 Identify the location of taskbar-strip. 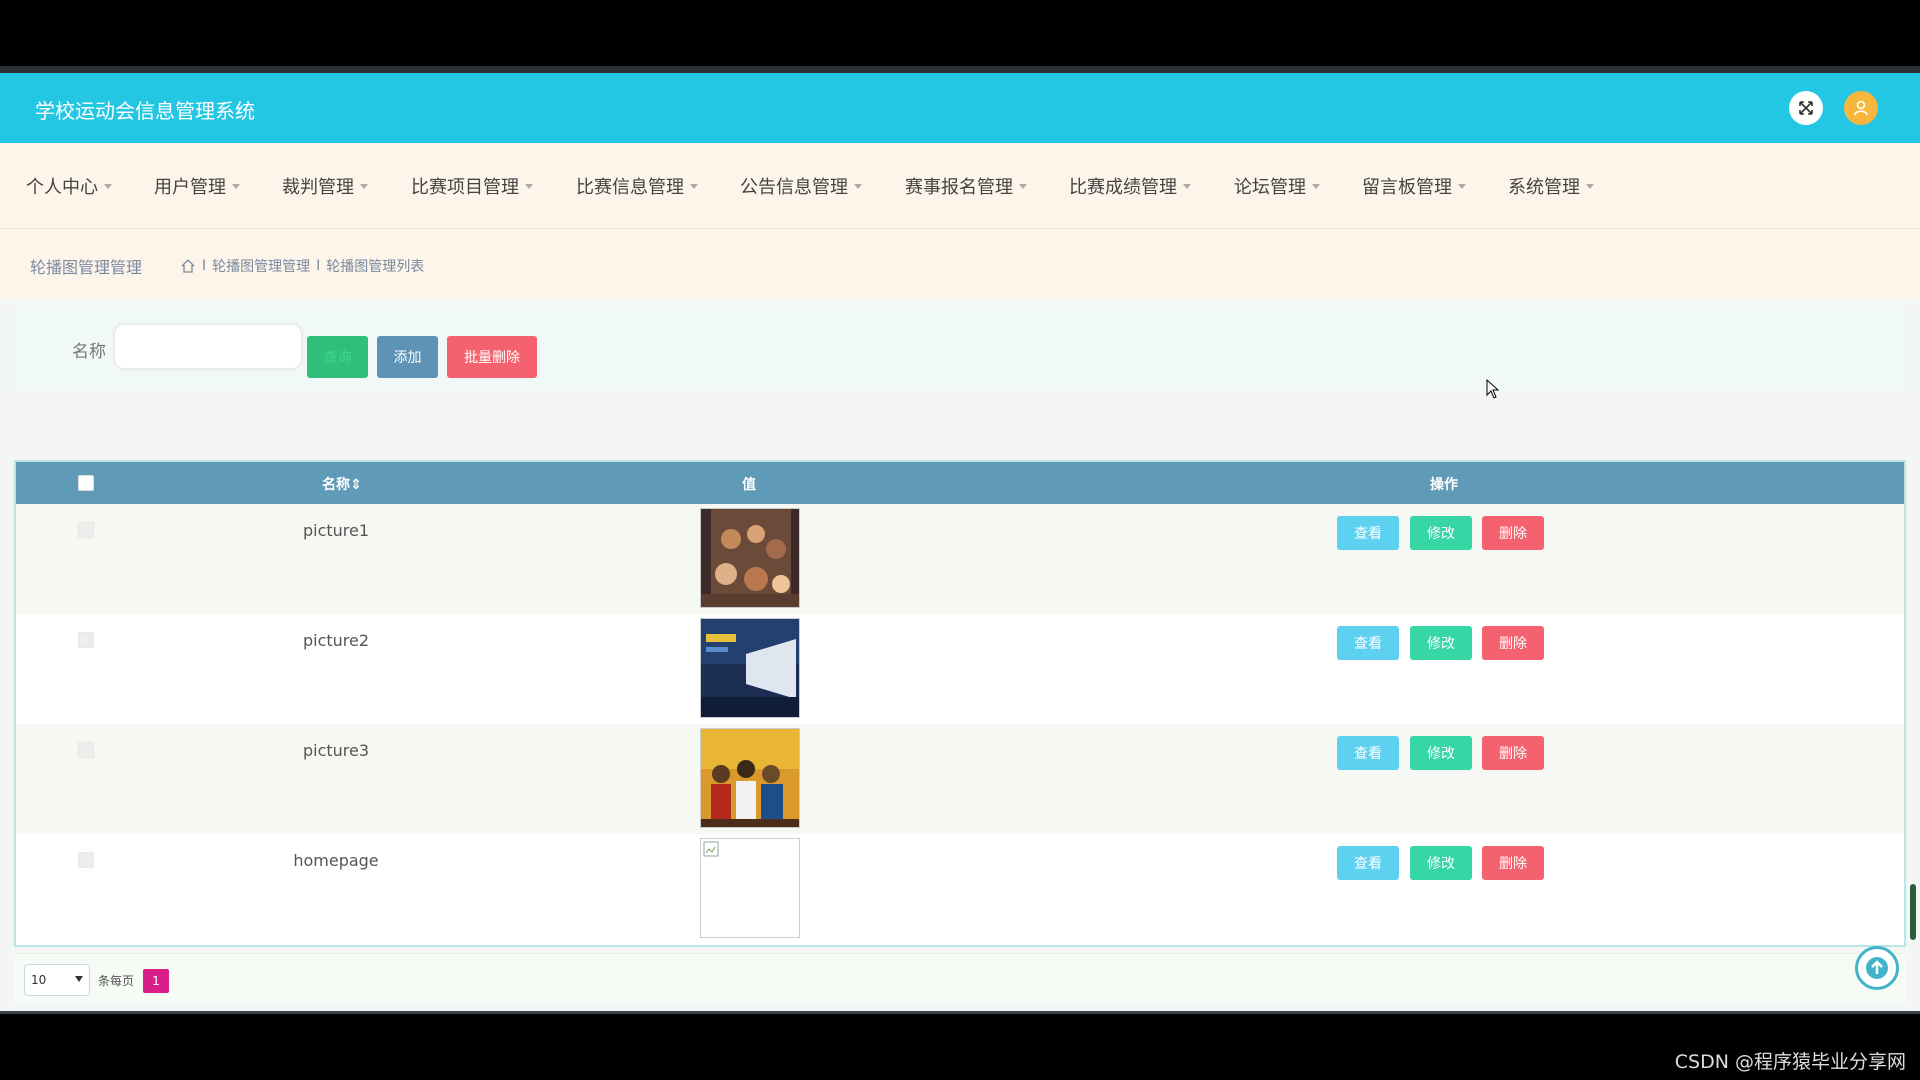
(960, 1012).